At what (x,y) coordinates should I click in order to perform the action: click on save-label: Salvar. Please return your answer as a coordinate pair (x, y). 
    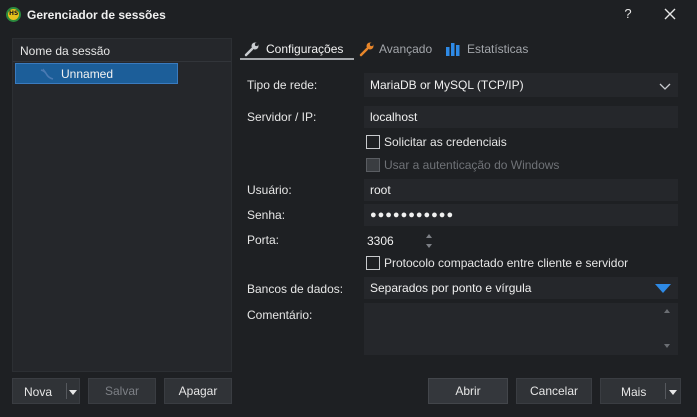
    Looking at the image, I should click on (121, 391).